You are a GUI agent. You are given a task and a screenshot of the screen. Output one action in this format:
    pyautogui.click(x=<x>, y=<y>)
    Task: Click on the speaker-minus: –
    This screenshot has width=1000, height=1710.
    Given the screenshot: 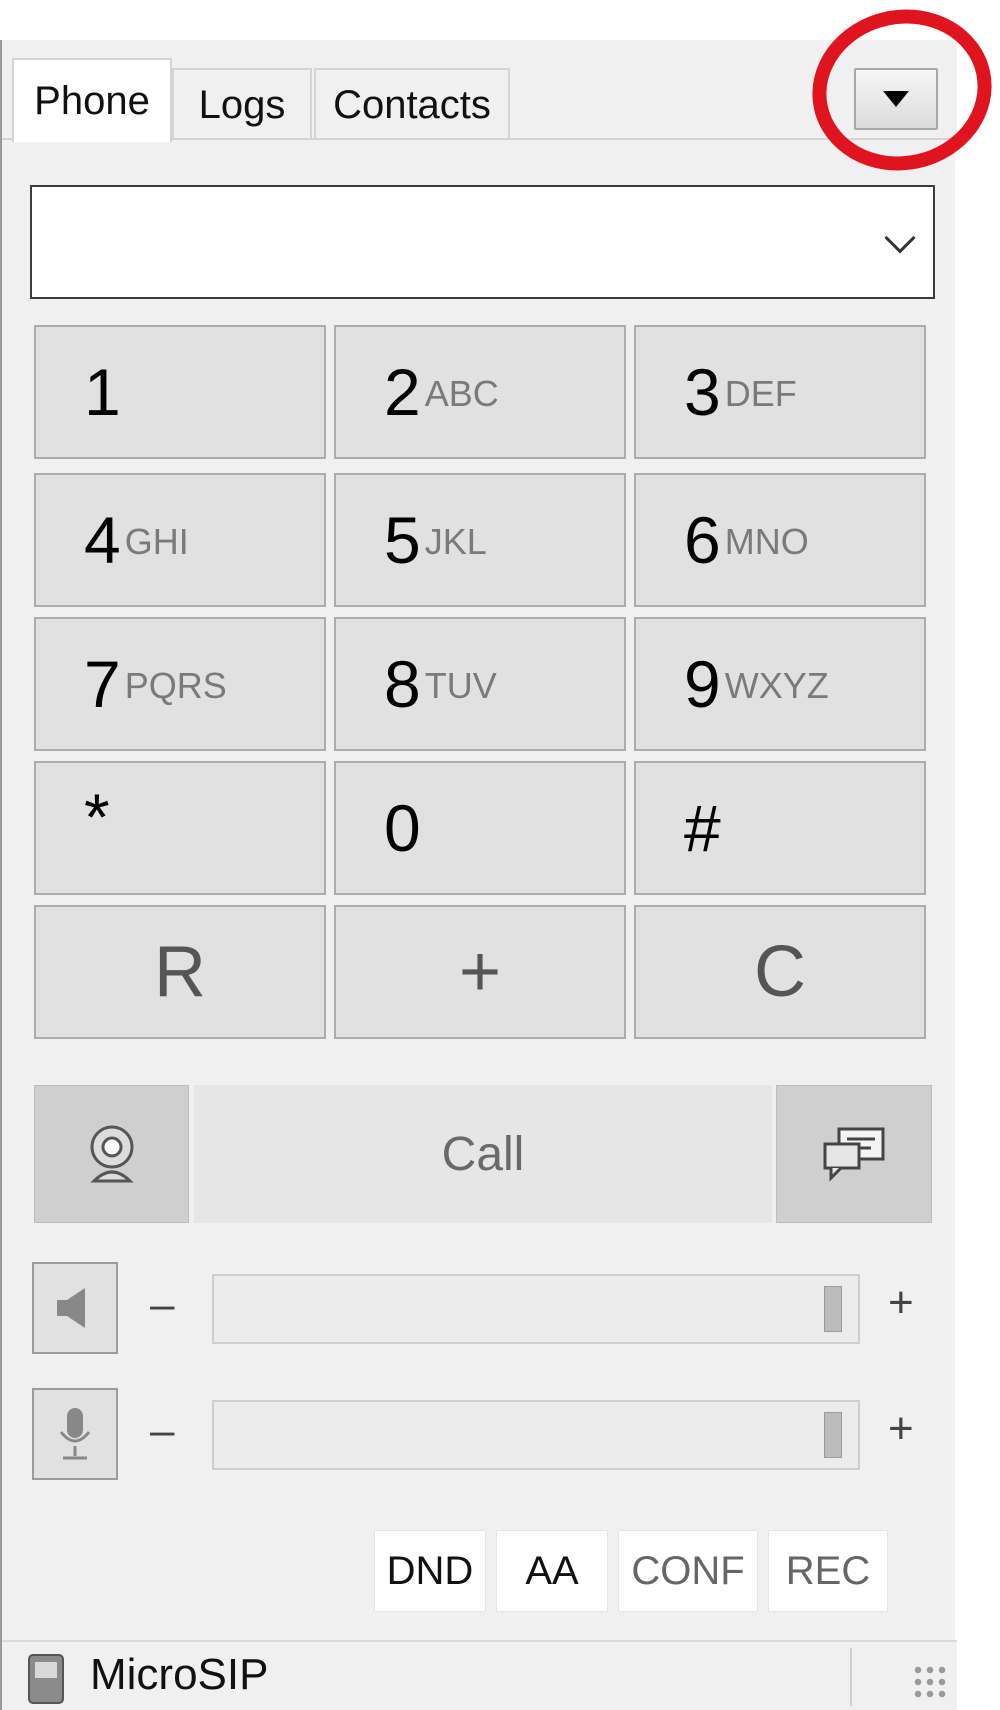 What is the action you would take?
    pyautogui.click(x=162, y=1304)
    